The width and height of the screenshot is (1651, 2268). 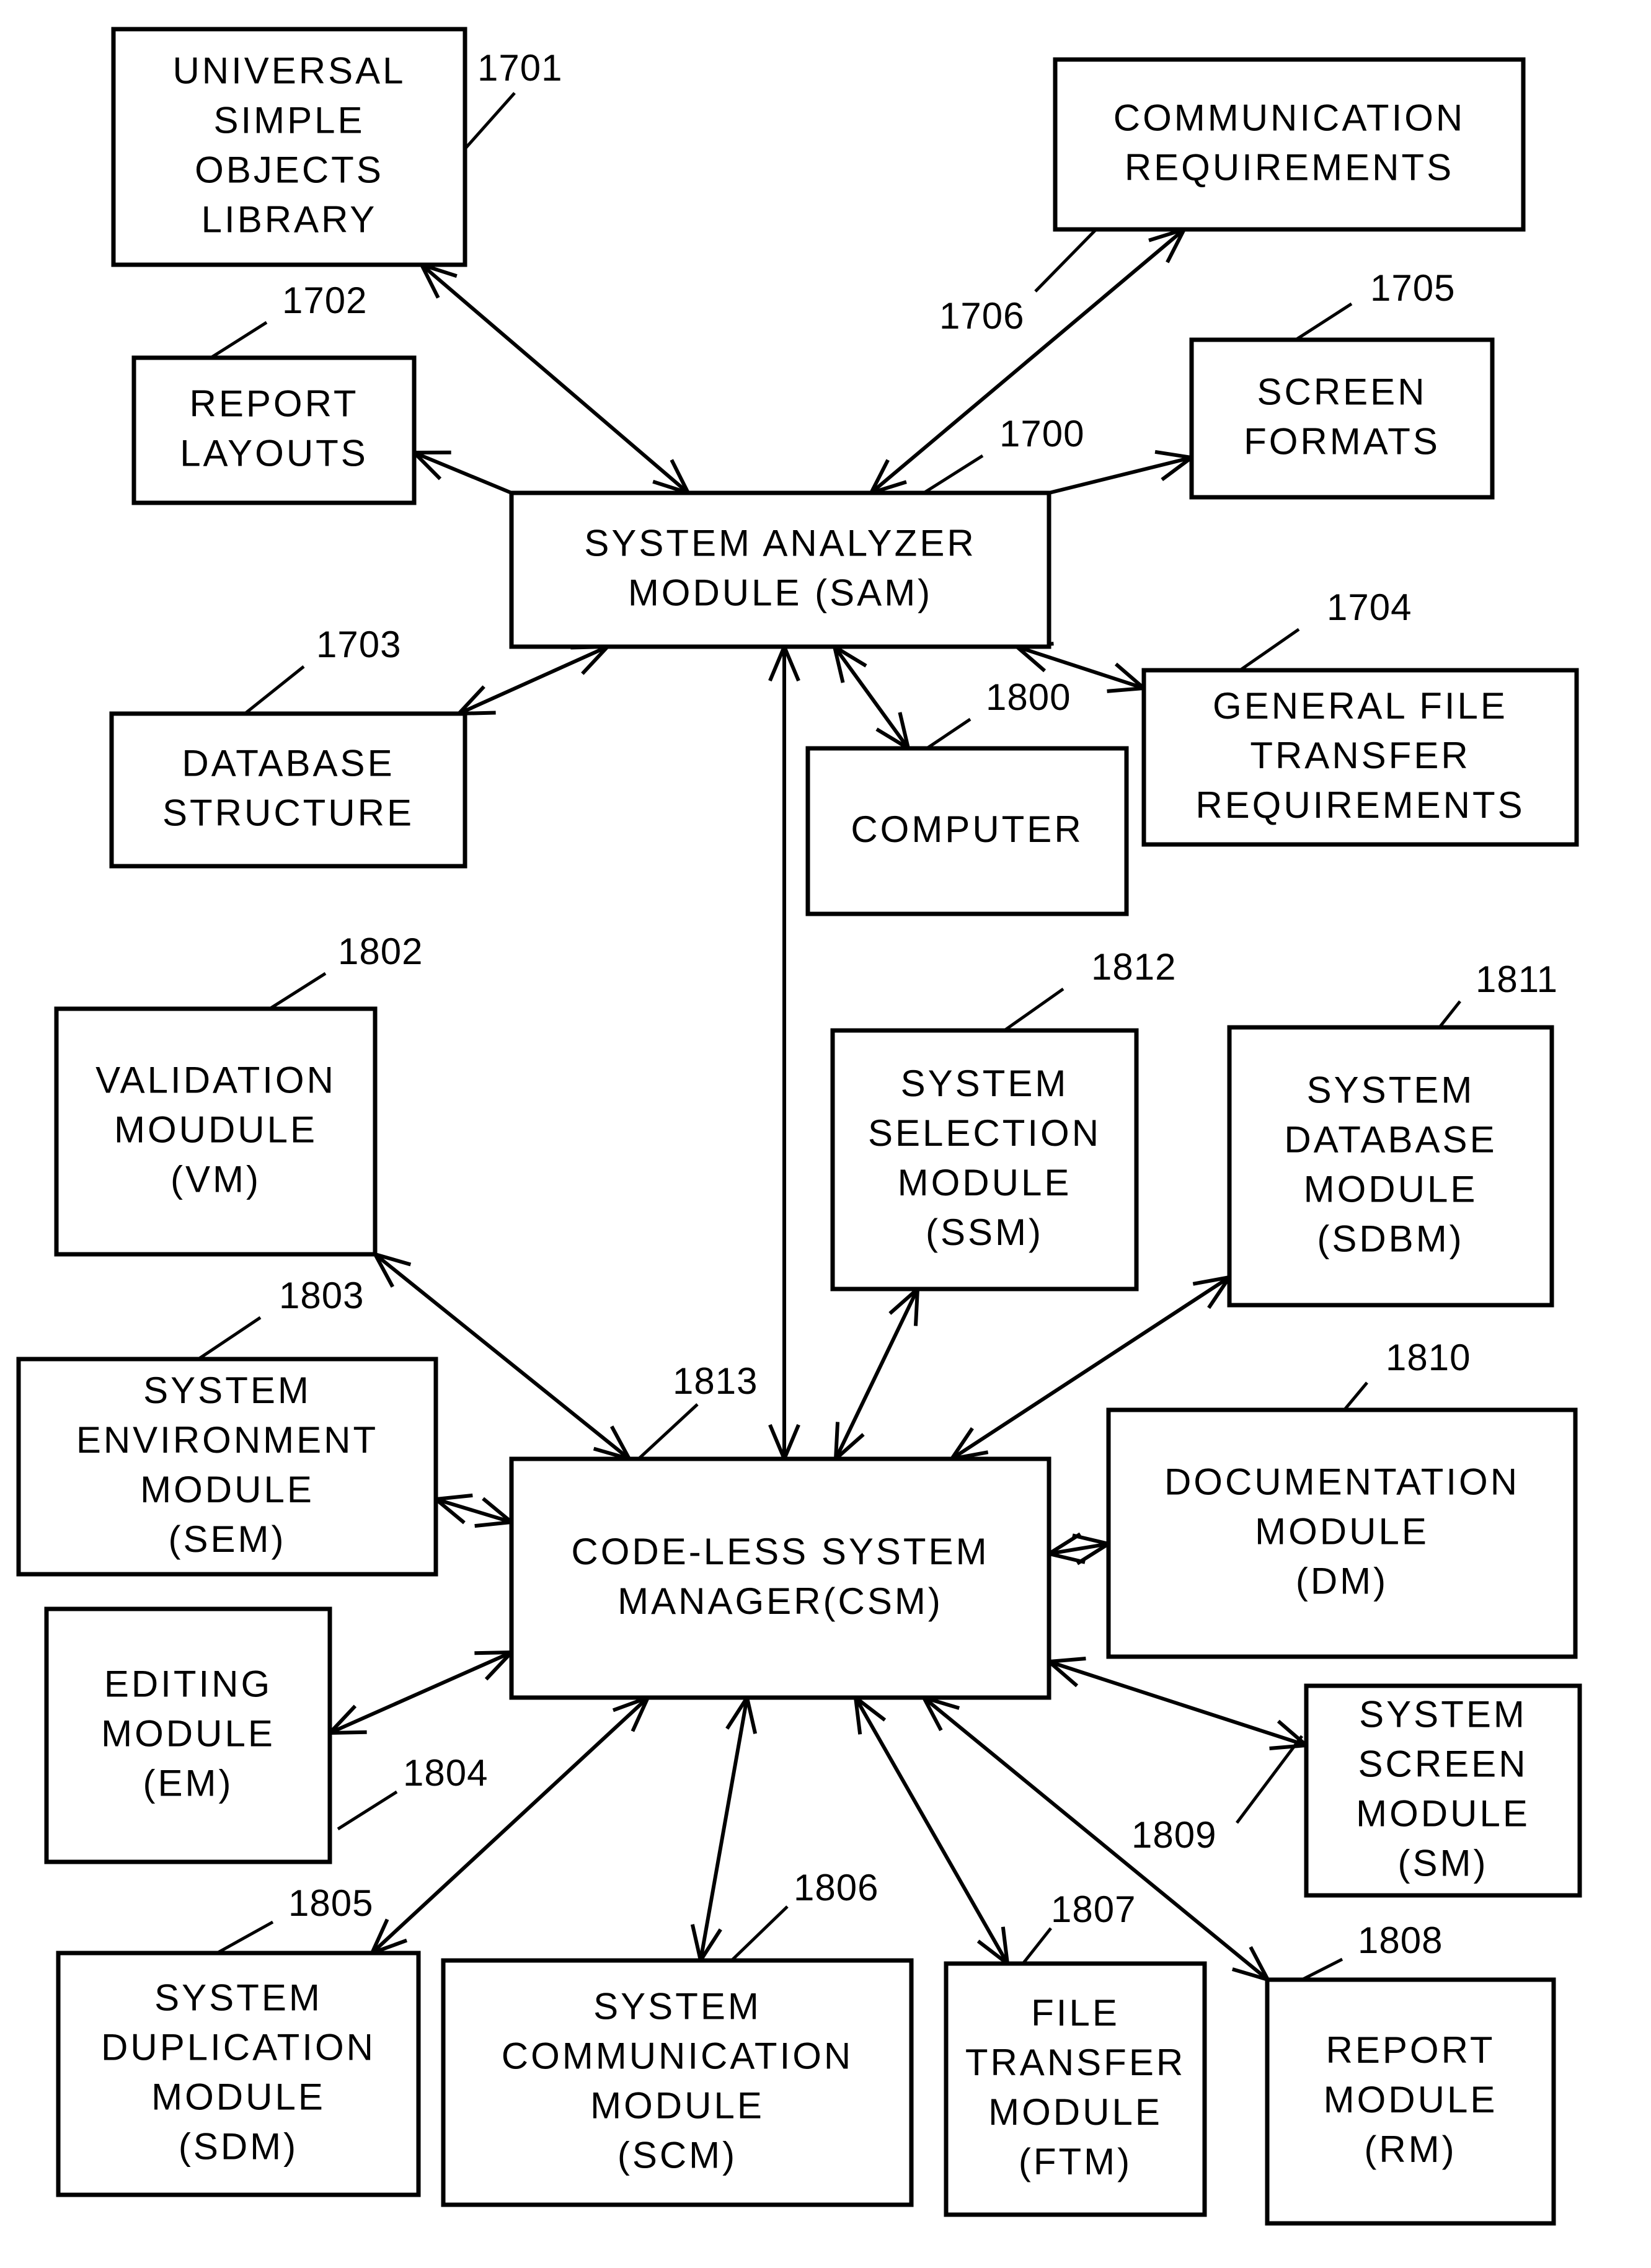 What do you see at coordinates (1075, 2062) in the screenshot?
I see `node-label-line: TRANSFER` at bounding box center [1075, 2062].